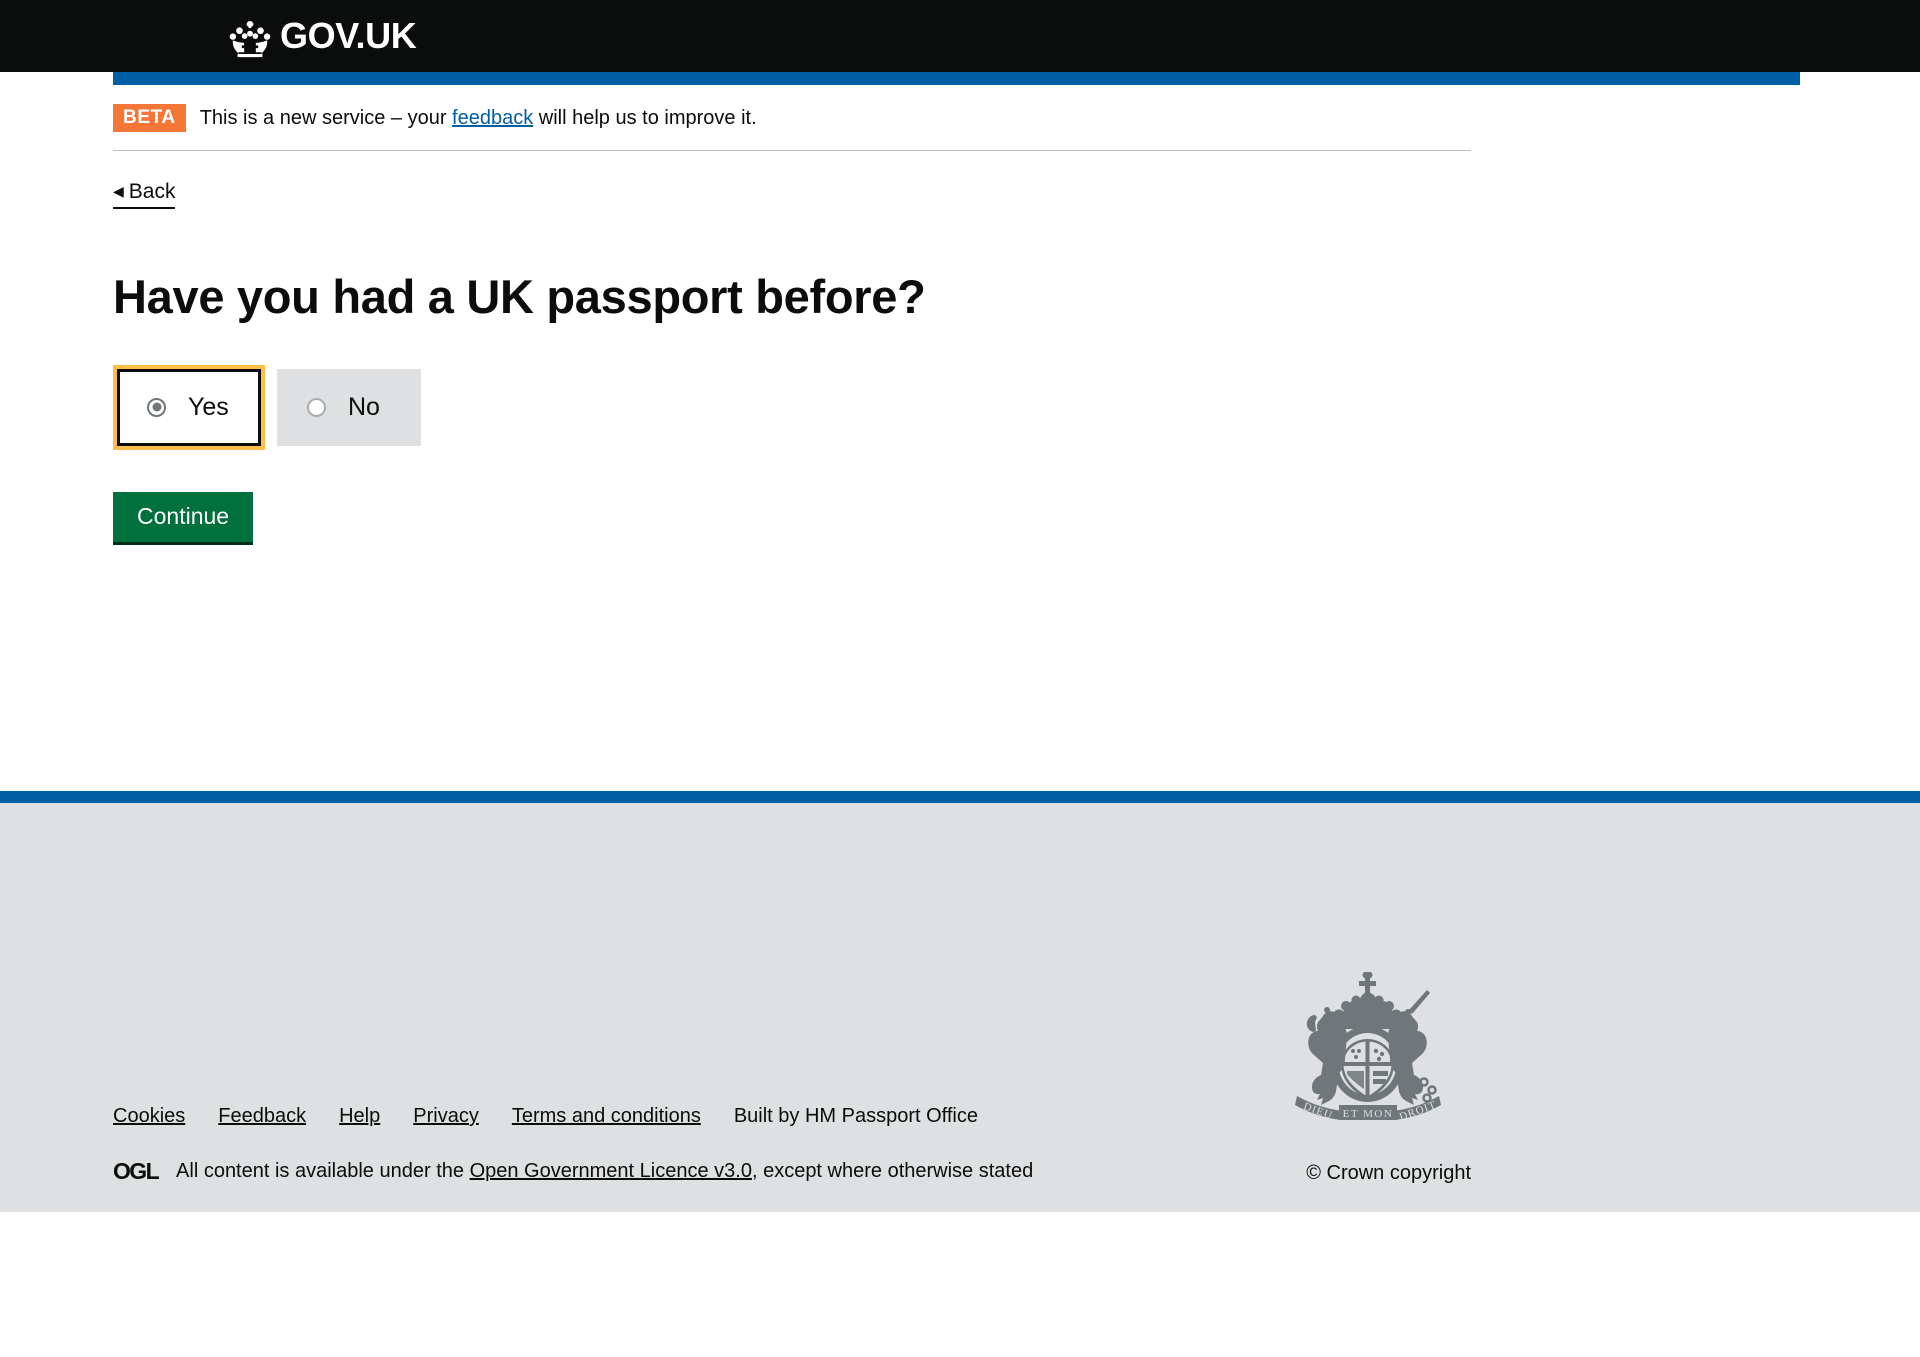 This screenshot has height=1357, width=1920. I want to click on crown-icon, so click(250, 38).